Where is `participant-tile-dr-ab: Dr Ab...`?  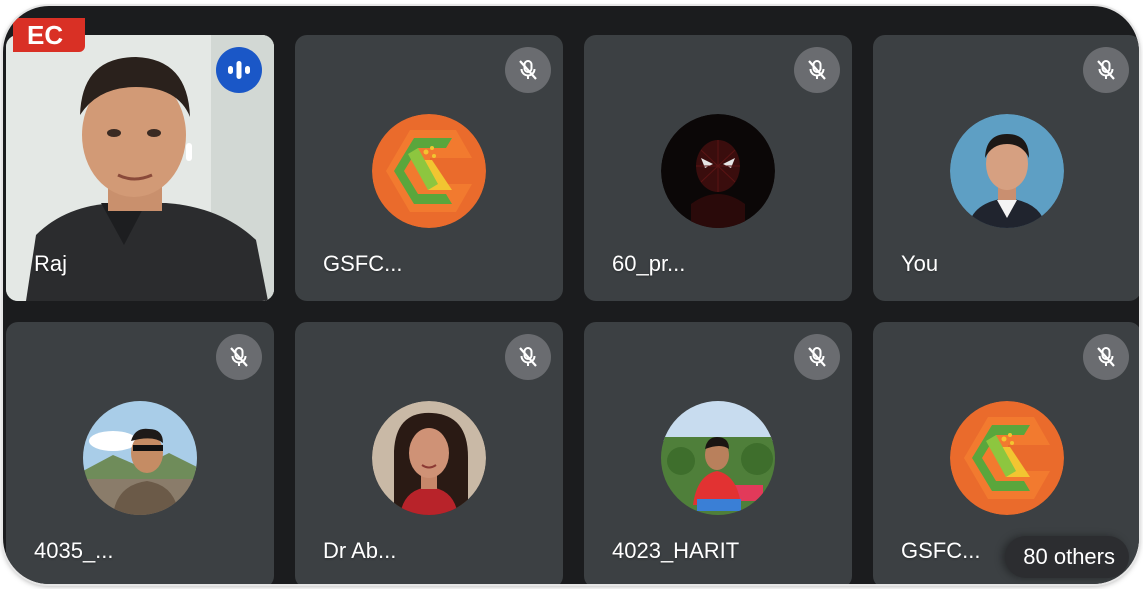 participant-tile-dr-ab: Dr Ab... is located at coordinates (429, 453).